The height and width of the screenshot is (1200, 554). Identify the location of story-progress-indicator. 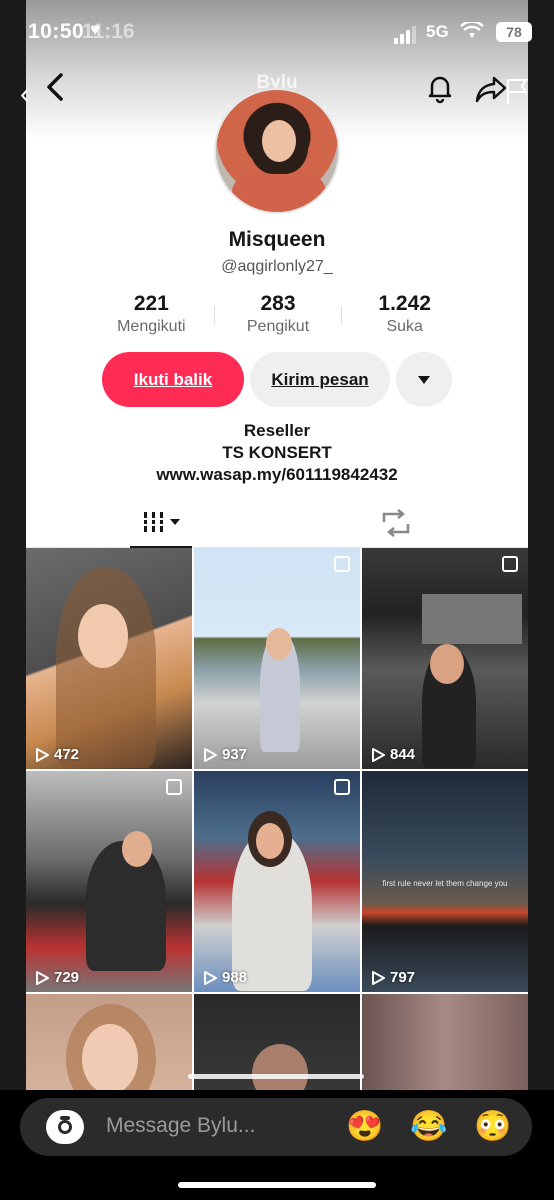
(276, 1076).